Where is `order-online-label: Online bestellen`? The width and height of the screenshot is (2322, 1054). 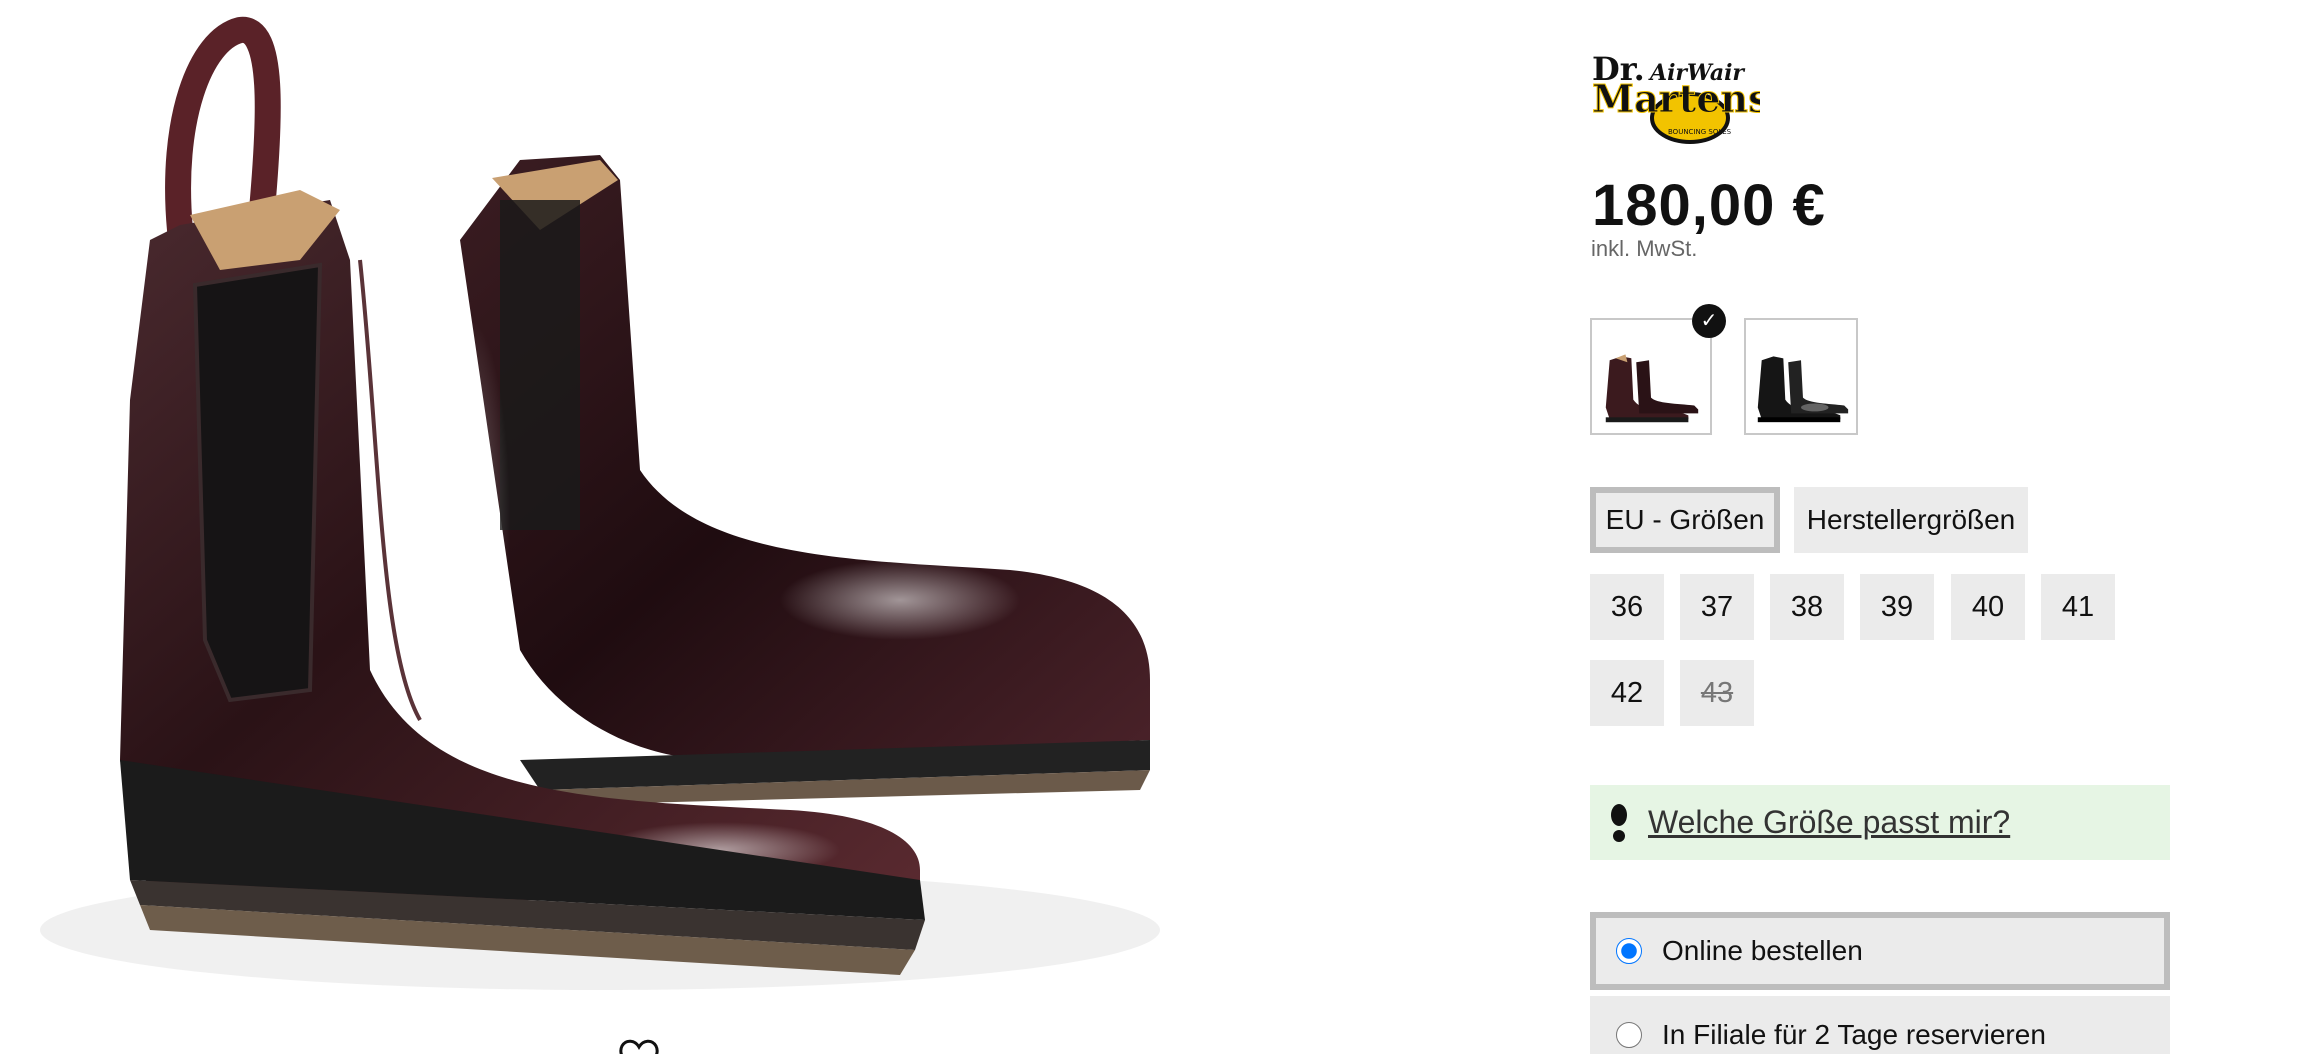 order-online-label: Online bestellen is located at coordinates (1762, 950).